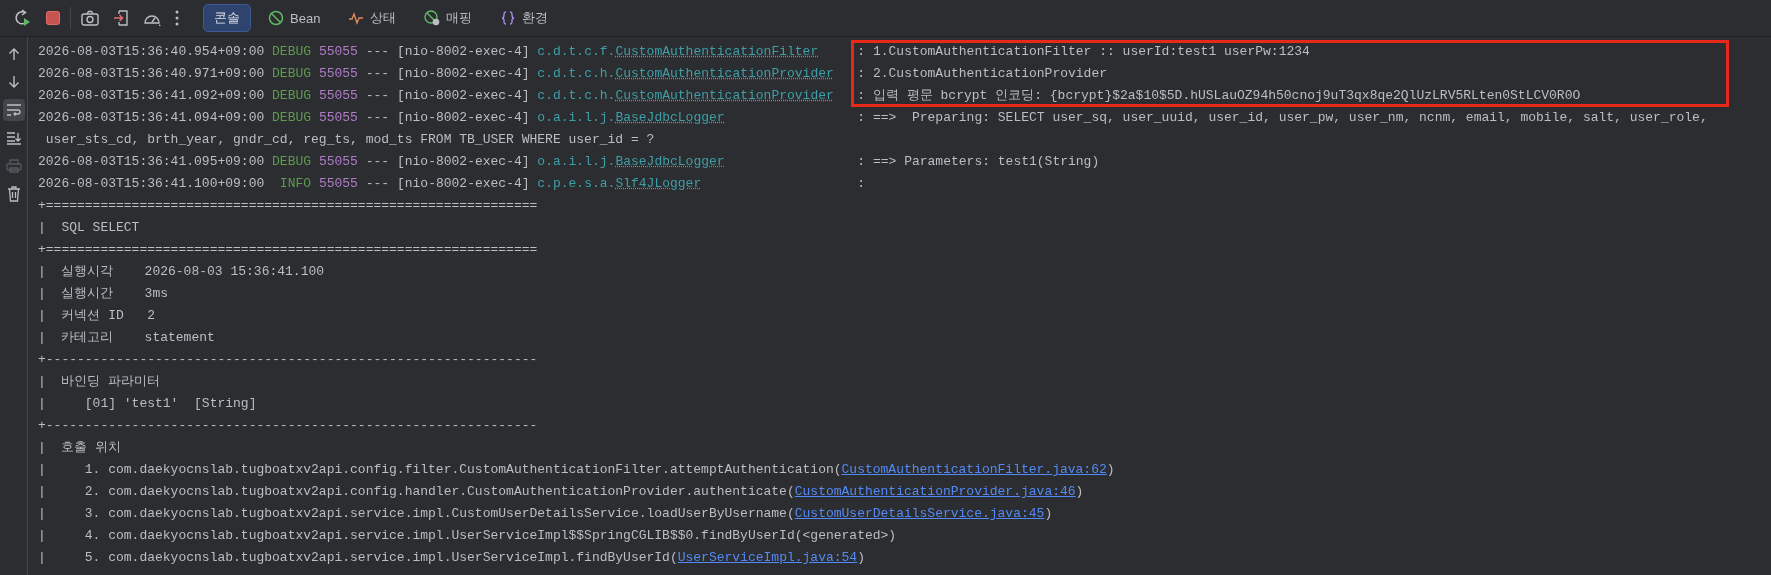 The image size is (1771, 575). Describe the element at coordinates (974, 469) in the screenshot. I see `source-link: CustomAuthenticationFilter.java:62` at that location.